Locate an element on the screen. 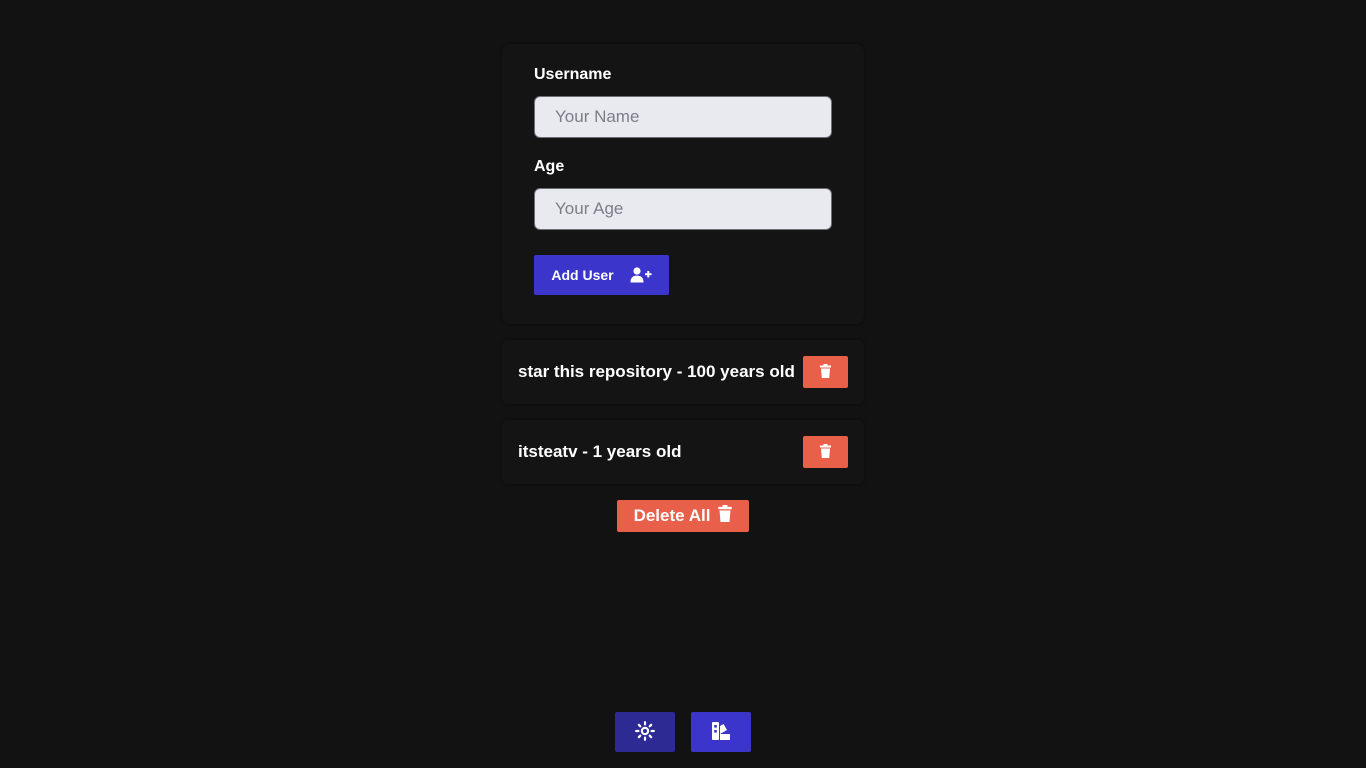  color-theme-button is located at coordinates (721, 732).